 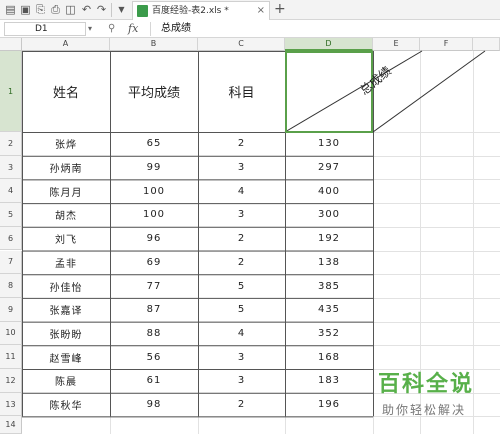 What do you see at coordinates (111, 29) in the screenshot?
I see `zoom-icon: ⚲` at bounding box center [111, 29].